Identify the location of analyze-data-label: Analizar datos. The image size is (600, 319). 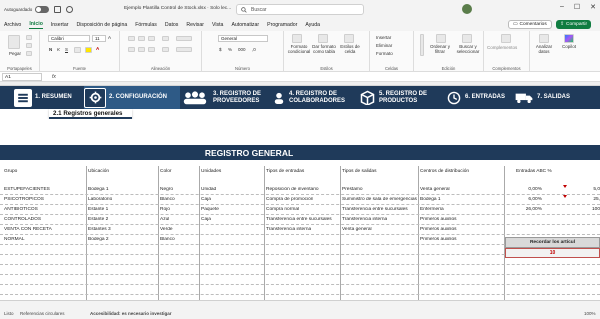
(544, 49).